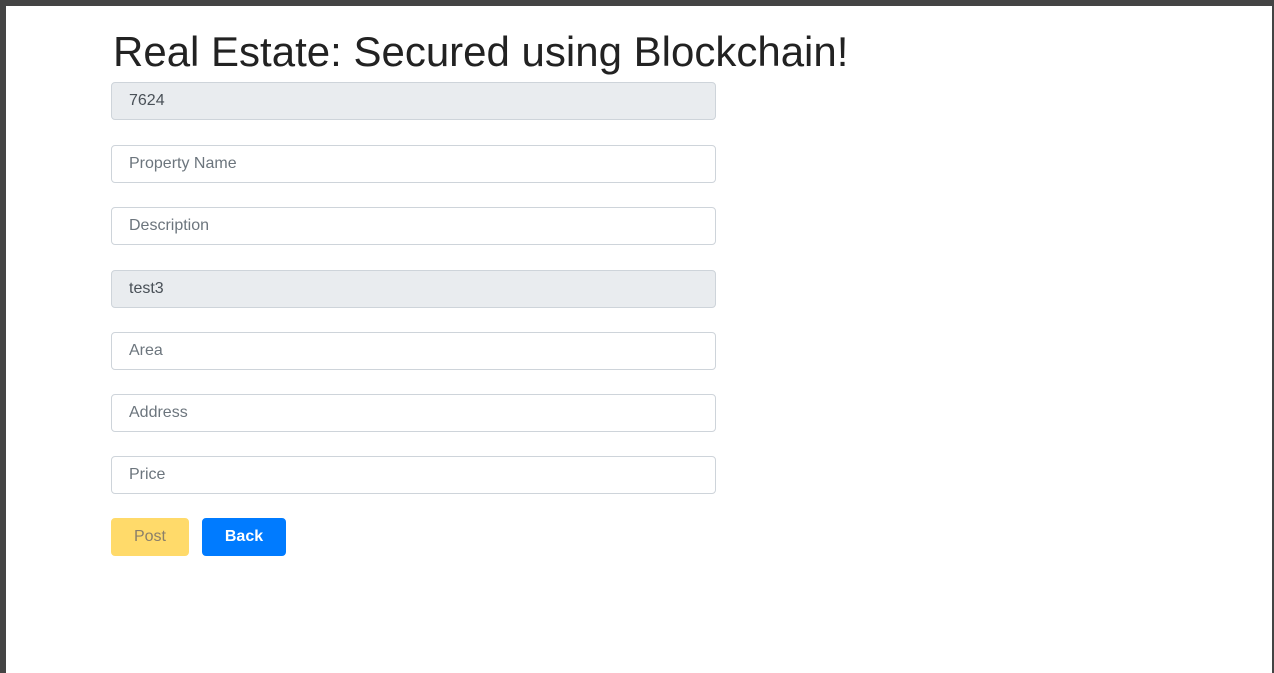 The image size is (1274, 673). I want to click on property-name-input, so click(413, 164).